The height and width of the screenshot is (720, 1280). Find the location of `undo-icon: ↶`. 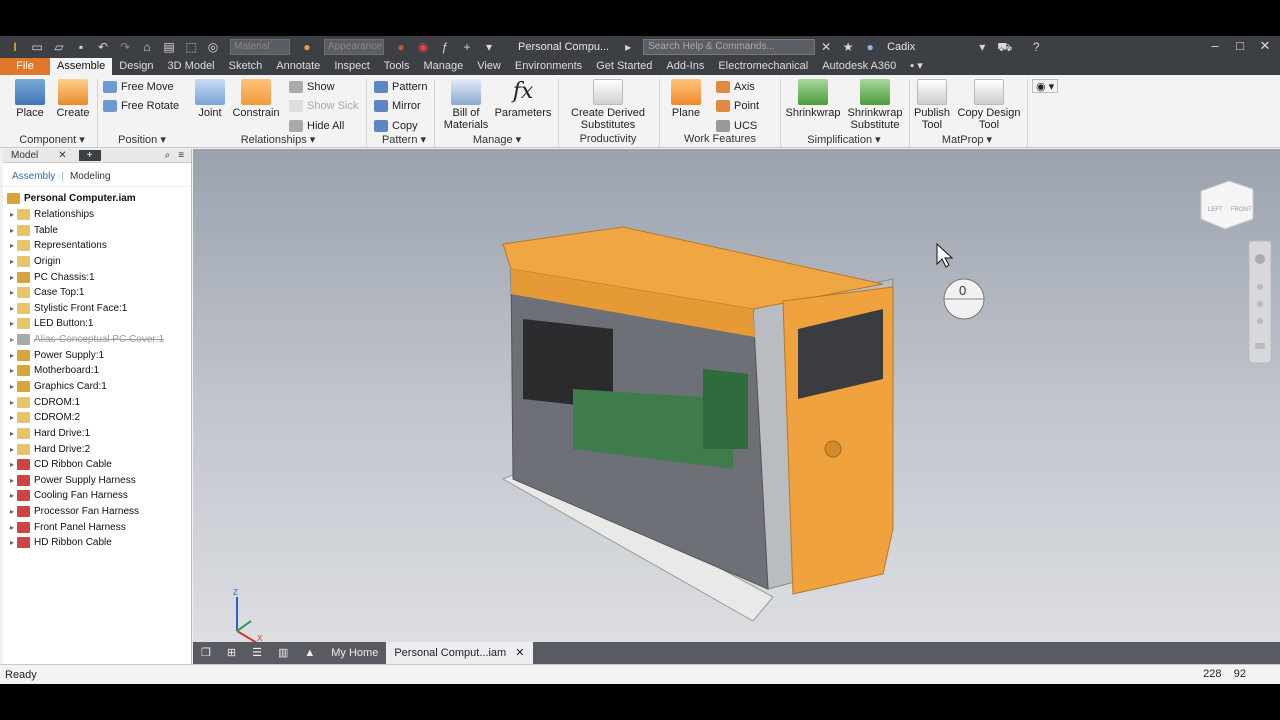

undo-icon: ↶ is located at coordinates (103, 47).